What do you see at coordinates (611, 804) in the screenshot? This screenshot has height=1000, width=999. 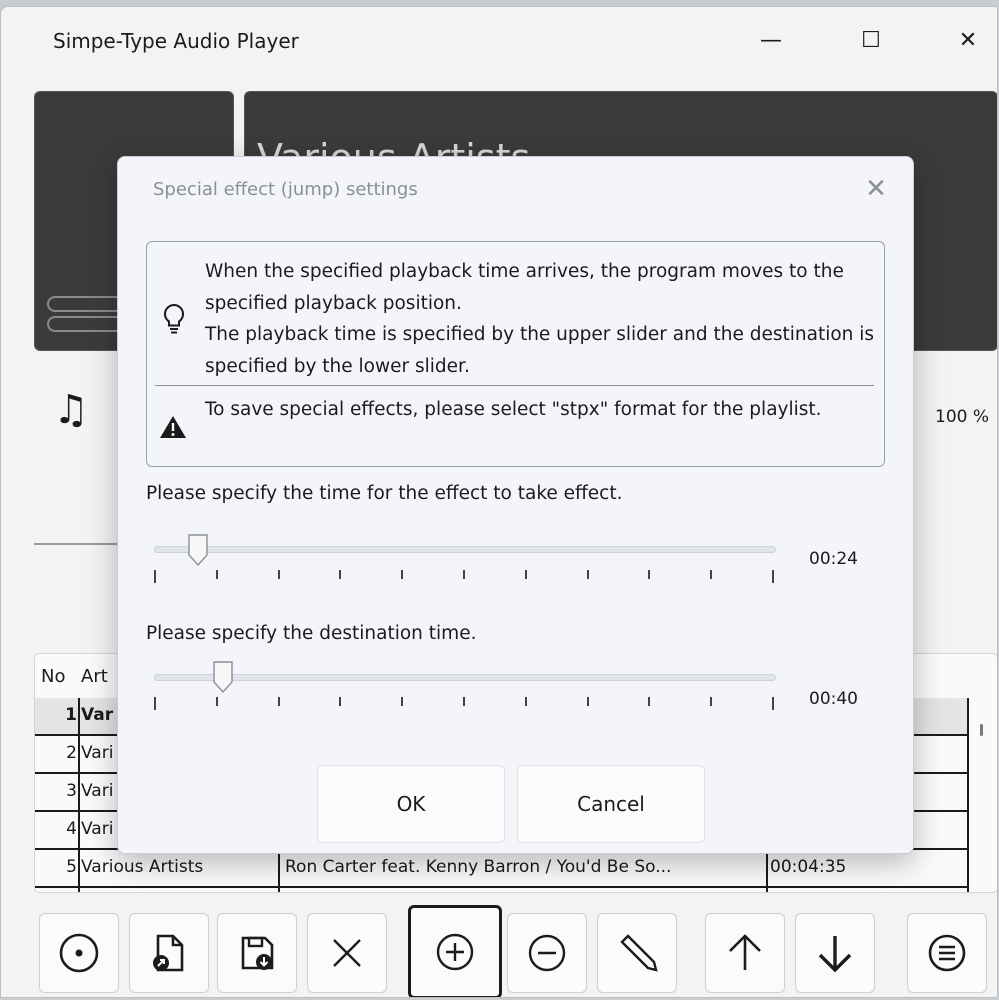 I see `cancel-button: Cancel` at bounding box center [611, 804].